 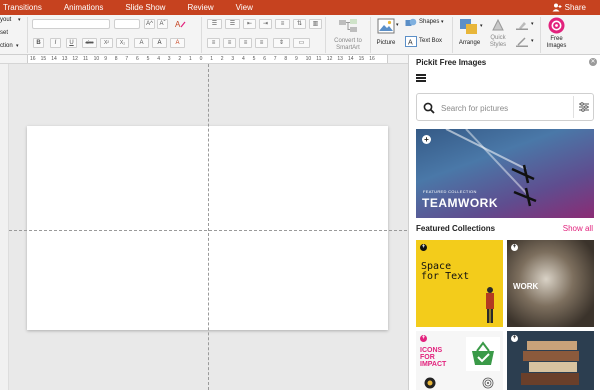 I want to click on featured-collection-teamwork: + FEATURED COLLECTION TEAMWORK, so click(x=505, y=173).